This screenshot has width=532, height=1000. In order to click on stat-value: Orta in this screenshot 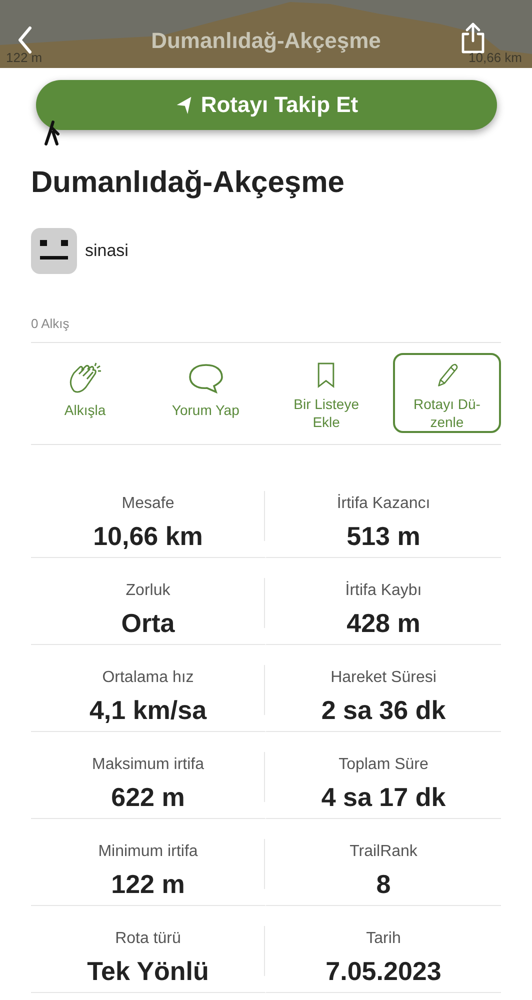, I will do `click(148, 623)`.